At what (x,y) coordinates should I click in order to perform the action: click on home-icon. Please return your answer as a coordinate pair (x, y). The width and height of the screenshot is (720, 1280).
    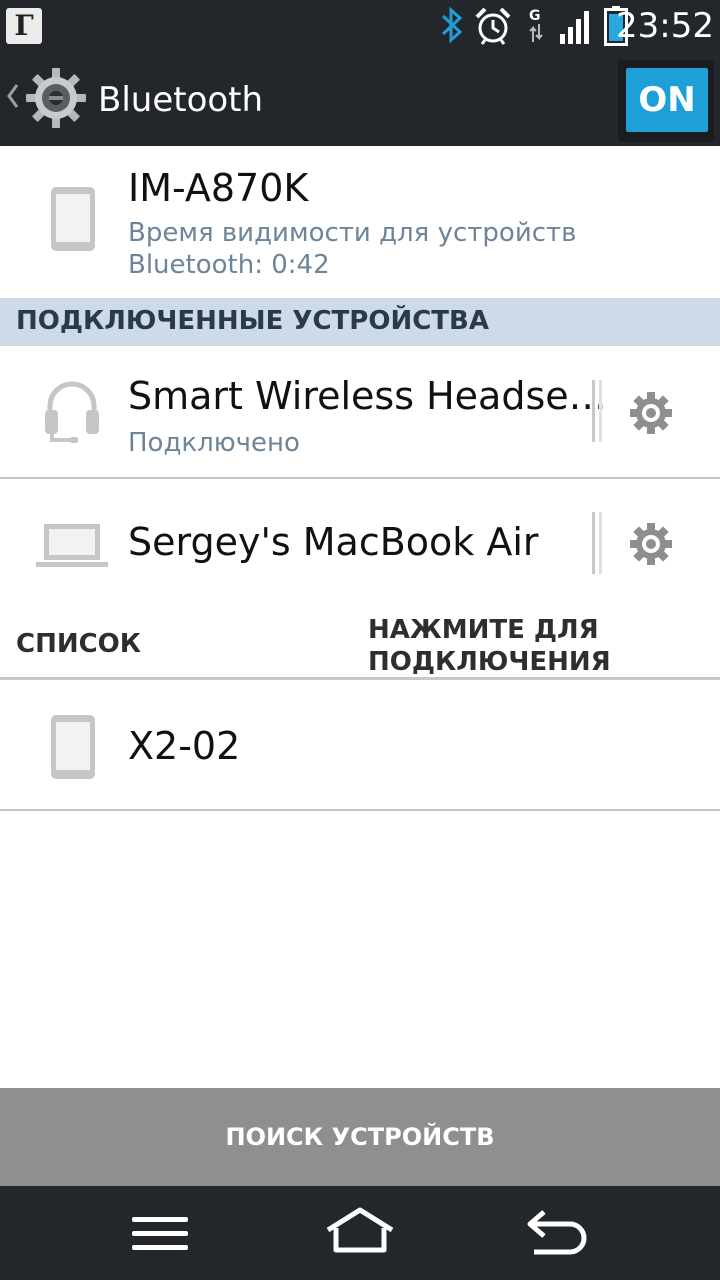
    Looking at the image, I should click on (360, 1230).